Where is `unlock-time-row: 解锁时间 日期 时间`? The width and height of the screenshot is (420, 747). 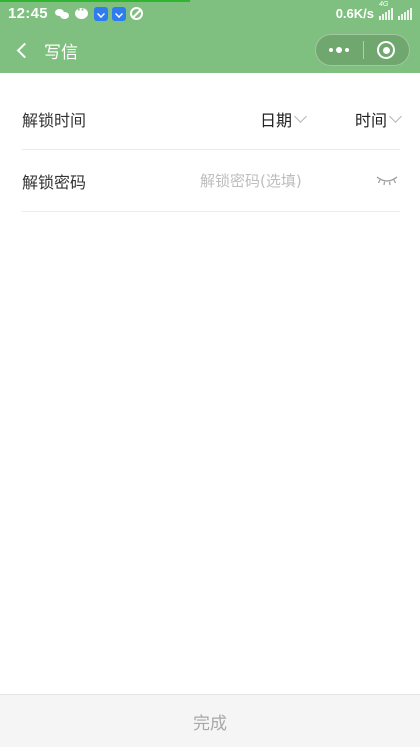
unlock-time-row: 解锁时间 日期 时间 is located at coordinates (212, 119).